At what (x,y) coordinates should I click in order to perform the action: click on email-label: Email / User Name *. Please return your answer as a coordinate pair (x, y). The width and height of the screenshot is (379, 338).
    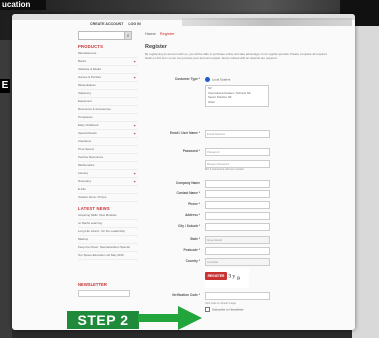
    Looking at the image, I should click on (185, 133).